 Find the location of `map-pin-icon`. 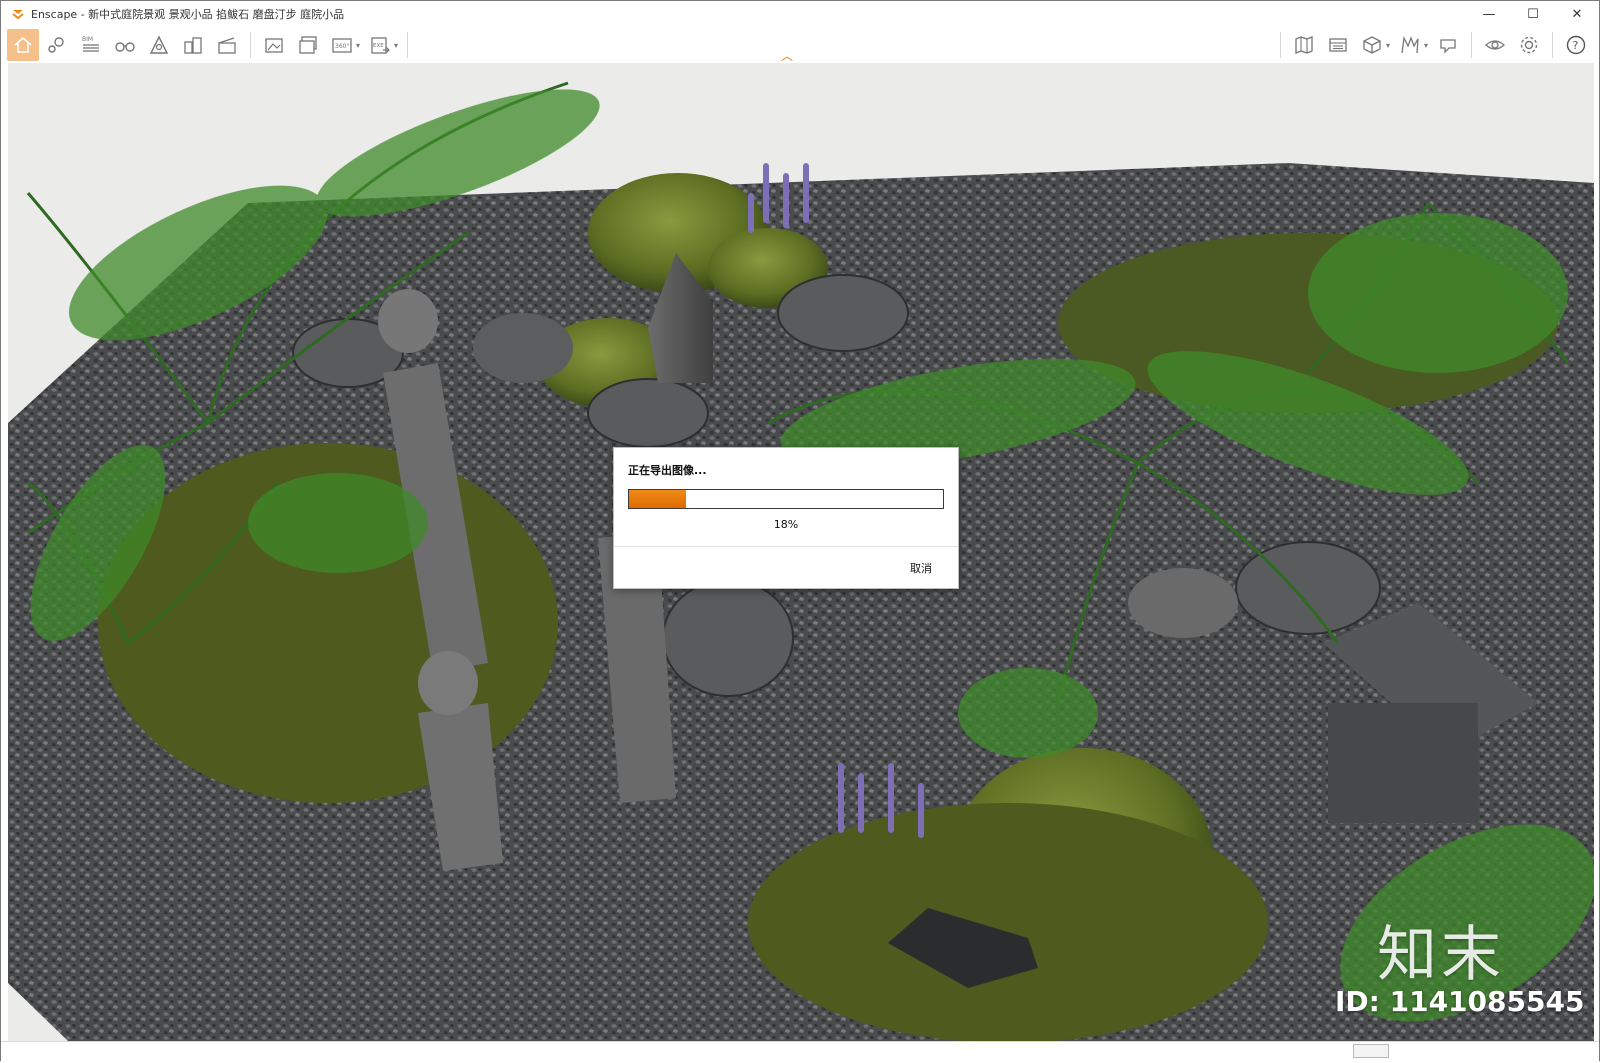

map-pin-icon is located at coordinates (57, 45).